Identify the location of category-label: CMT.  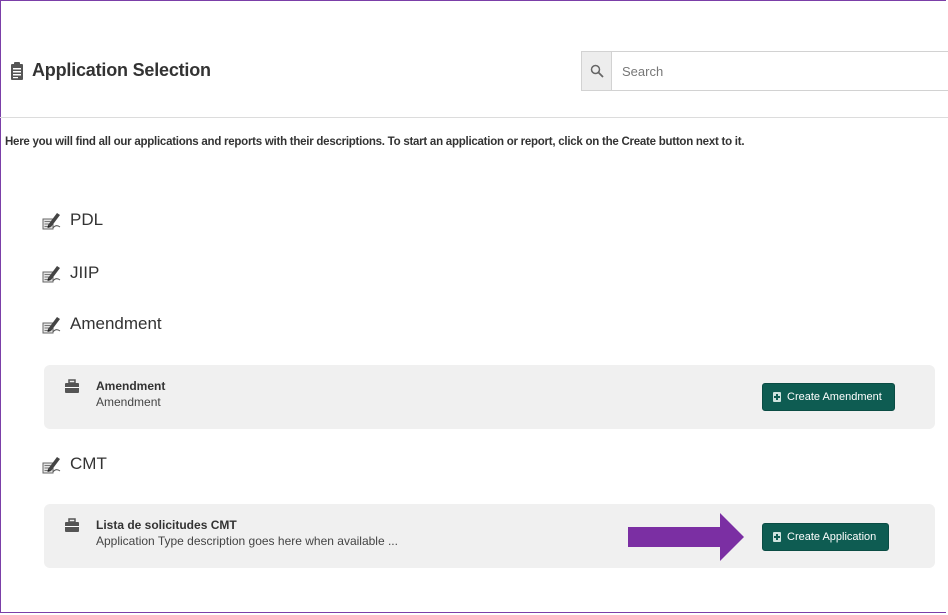
(88, 463).